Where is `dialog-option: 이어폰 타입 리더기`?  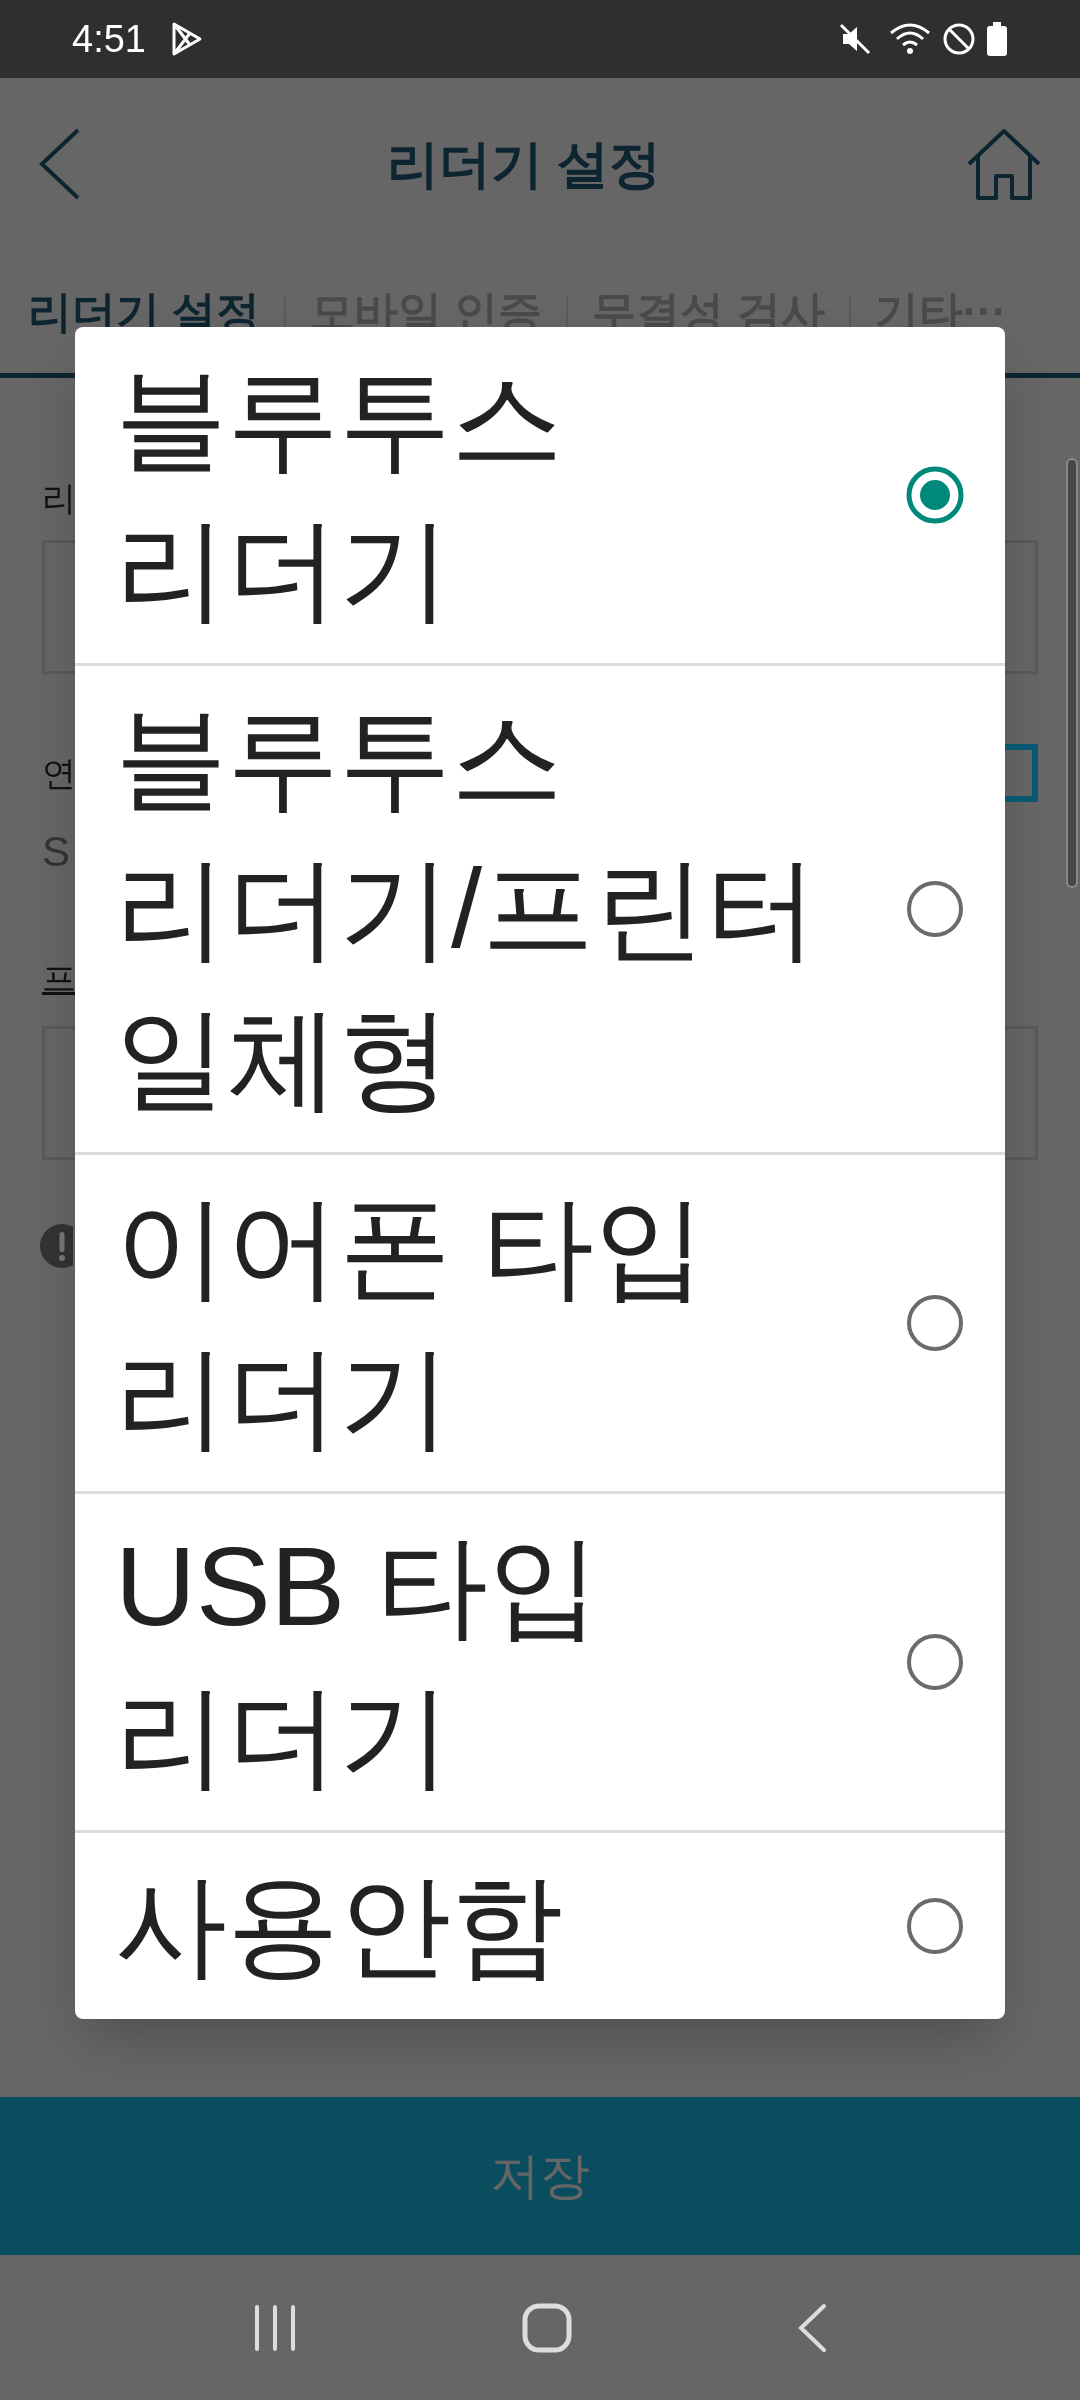
dialog-option: 이어폰 타입 리더기 is located at coordinates (540, 1324).